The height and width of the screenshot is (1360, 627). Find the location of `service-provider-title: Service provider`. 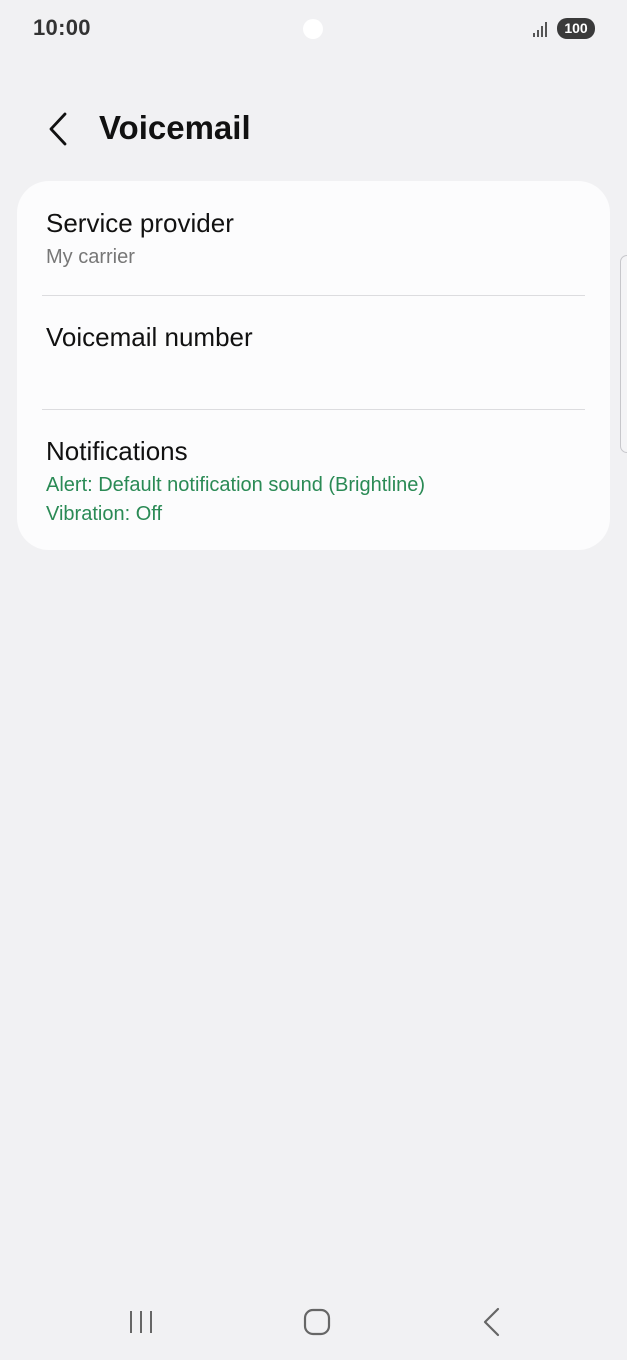

service-provider-title: Service provider is located at coordinates (140, 223).